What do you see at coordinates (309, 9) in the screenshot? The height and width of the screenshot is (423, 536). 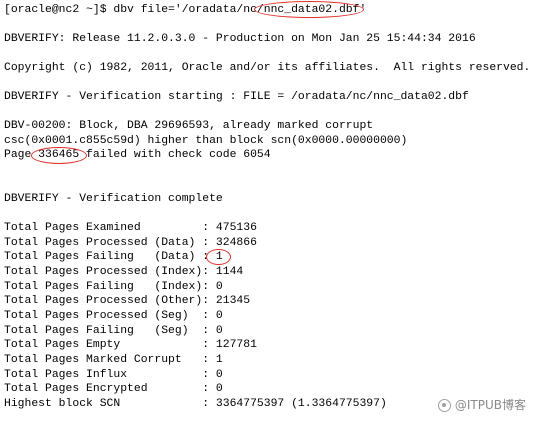 I see `filename-highlight-ellipse` at bounding box center [309, 9].